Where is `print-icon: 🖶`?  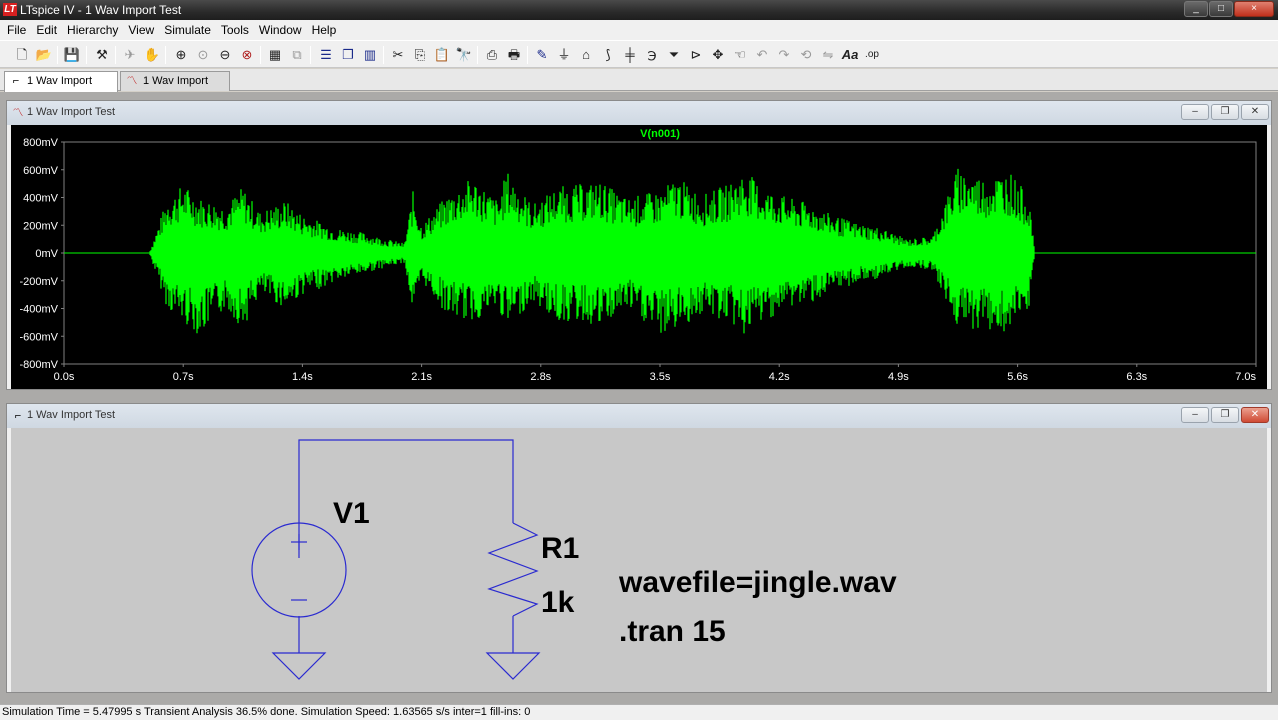 print-icon: 🖶 is located at coordinates (514, 55).